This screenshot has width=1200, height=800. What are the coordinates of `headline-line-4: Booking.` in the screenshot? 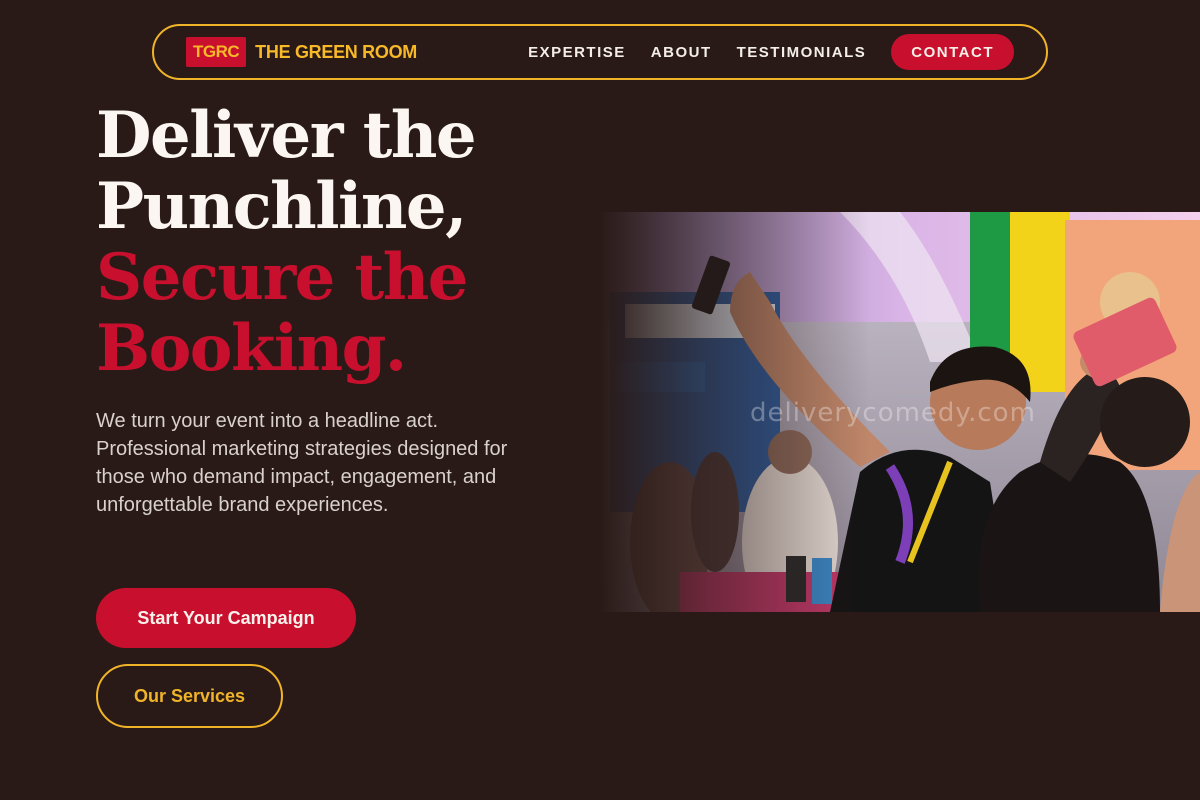 It's located at (251, 348).